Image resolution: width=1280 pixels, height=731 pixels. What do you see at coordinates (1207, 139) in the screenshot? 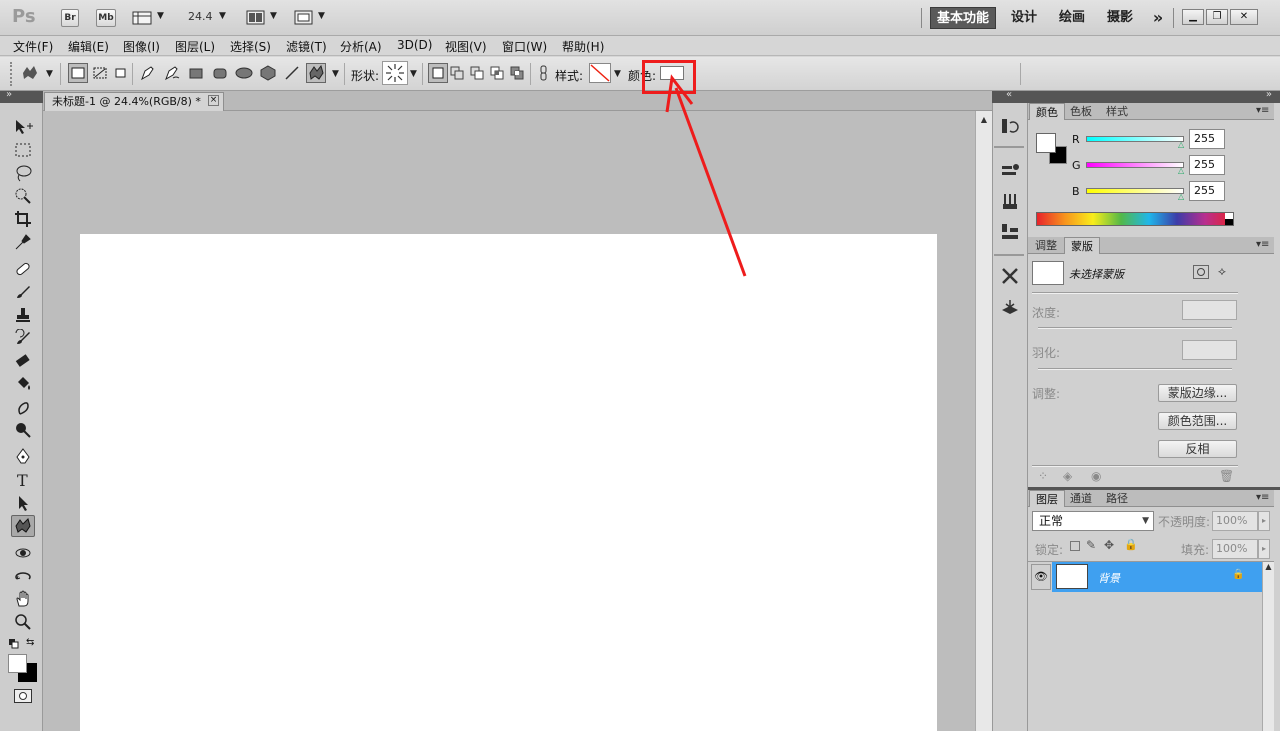
I see `r-value-field: 255` at bounding box center [1207, 139].